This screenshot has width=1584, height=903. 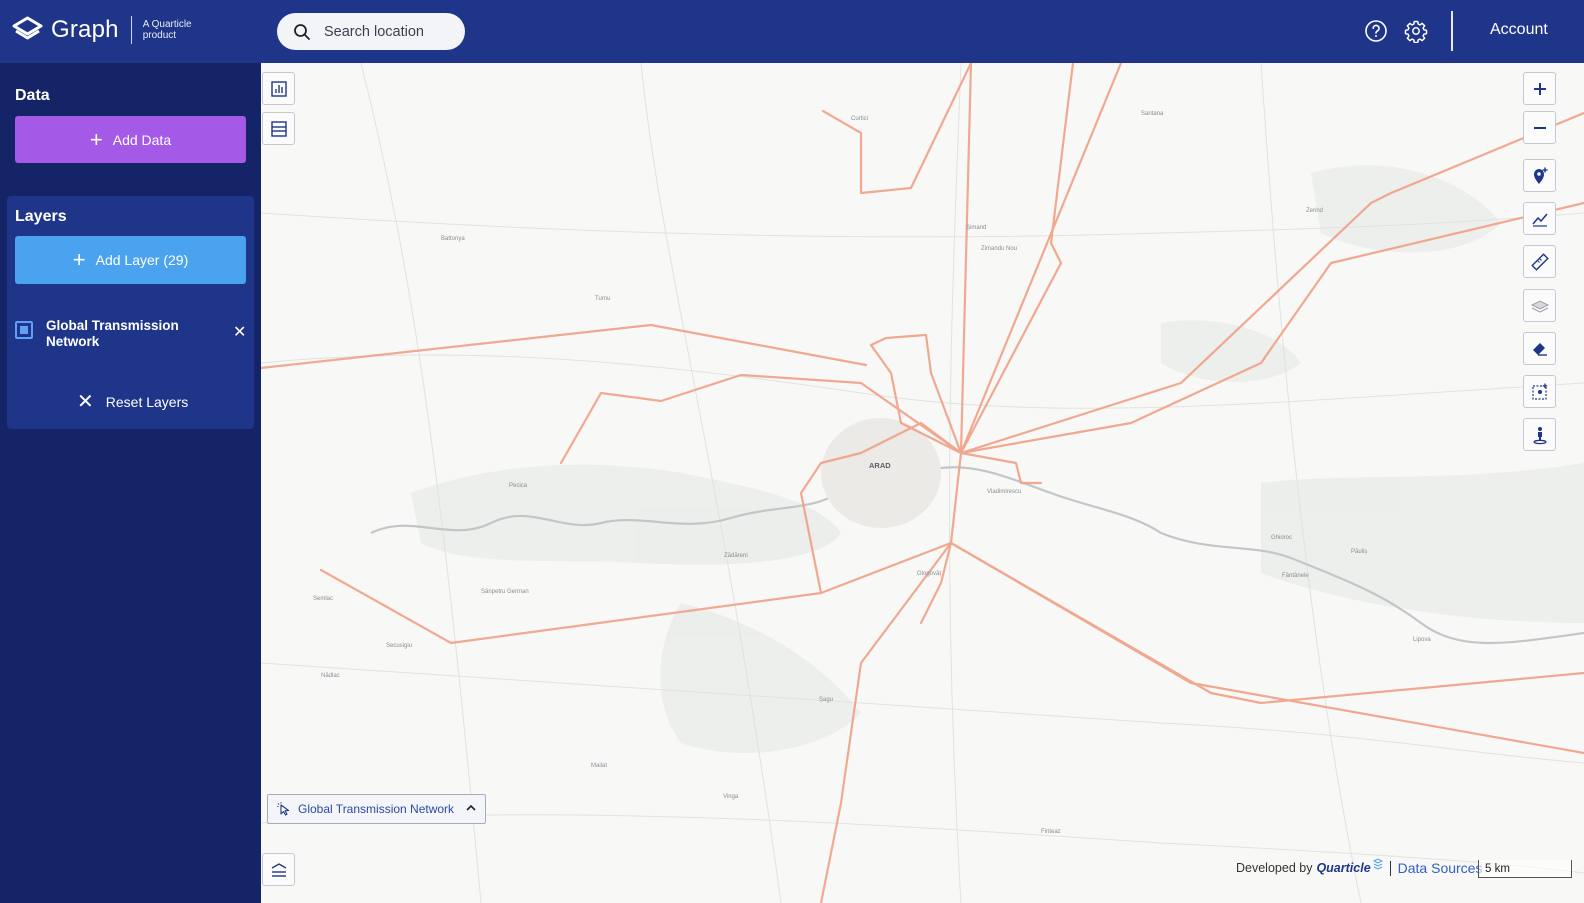 What do you see at coordinates (603, 299) in the screenshot?
I see `place-label-turnu: Turnu` at bounding box center [603, 299].